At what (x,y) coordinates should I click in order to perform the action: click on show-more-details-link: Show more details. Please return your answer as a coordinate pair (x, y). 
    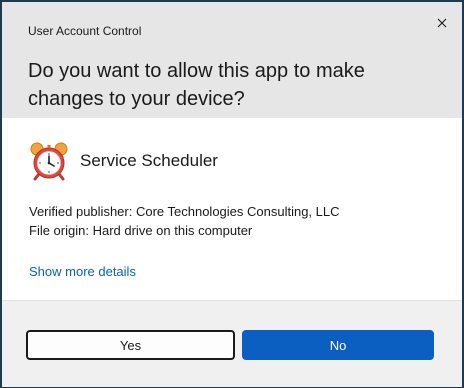
    Looking at the image, I should click on (82, 271).